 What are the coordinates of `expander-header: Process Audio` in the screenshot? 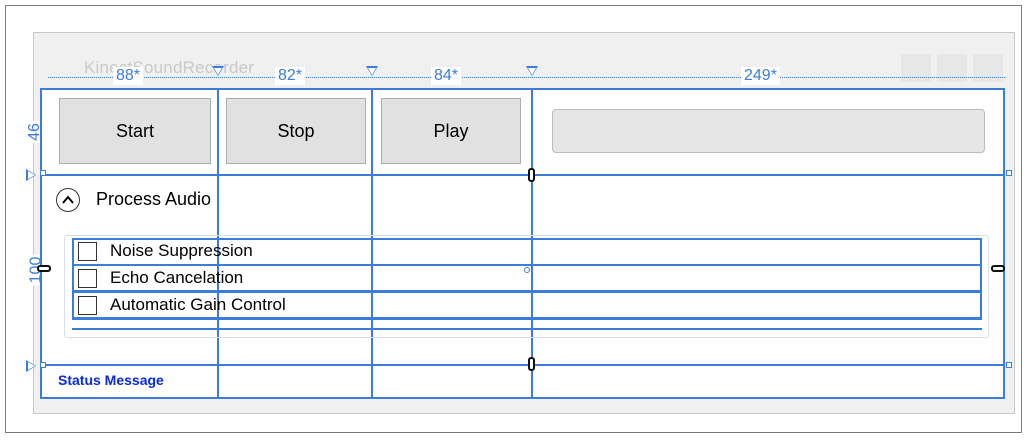 It's located at (153, 199).